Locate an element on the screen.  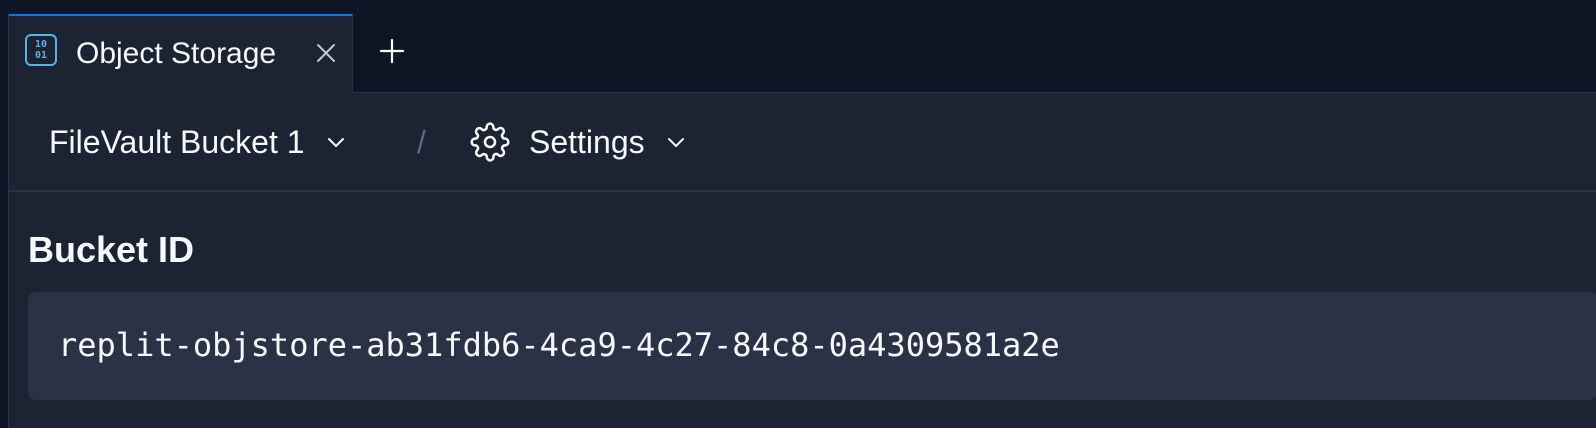
tab-label: Object Storage is located at coordinates (176, 53).